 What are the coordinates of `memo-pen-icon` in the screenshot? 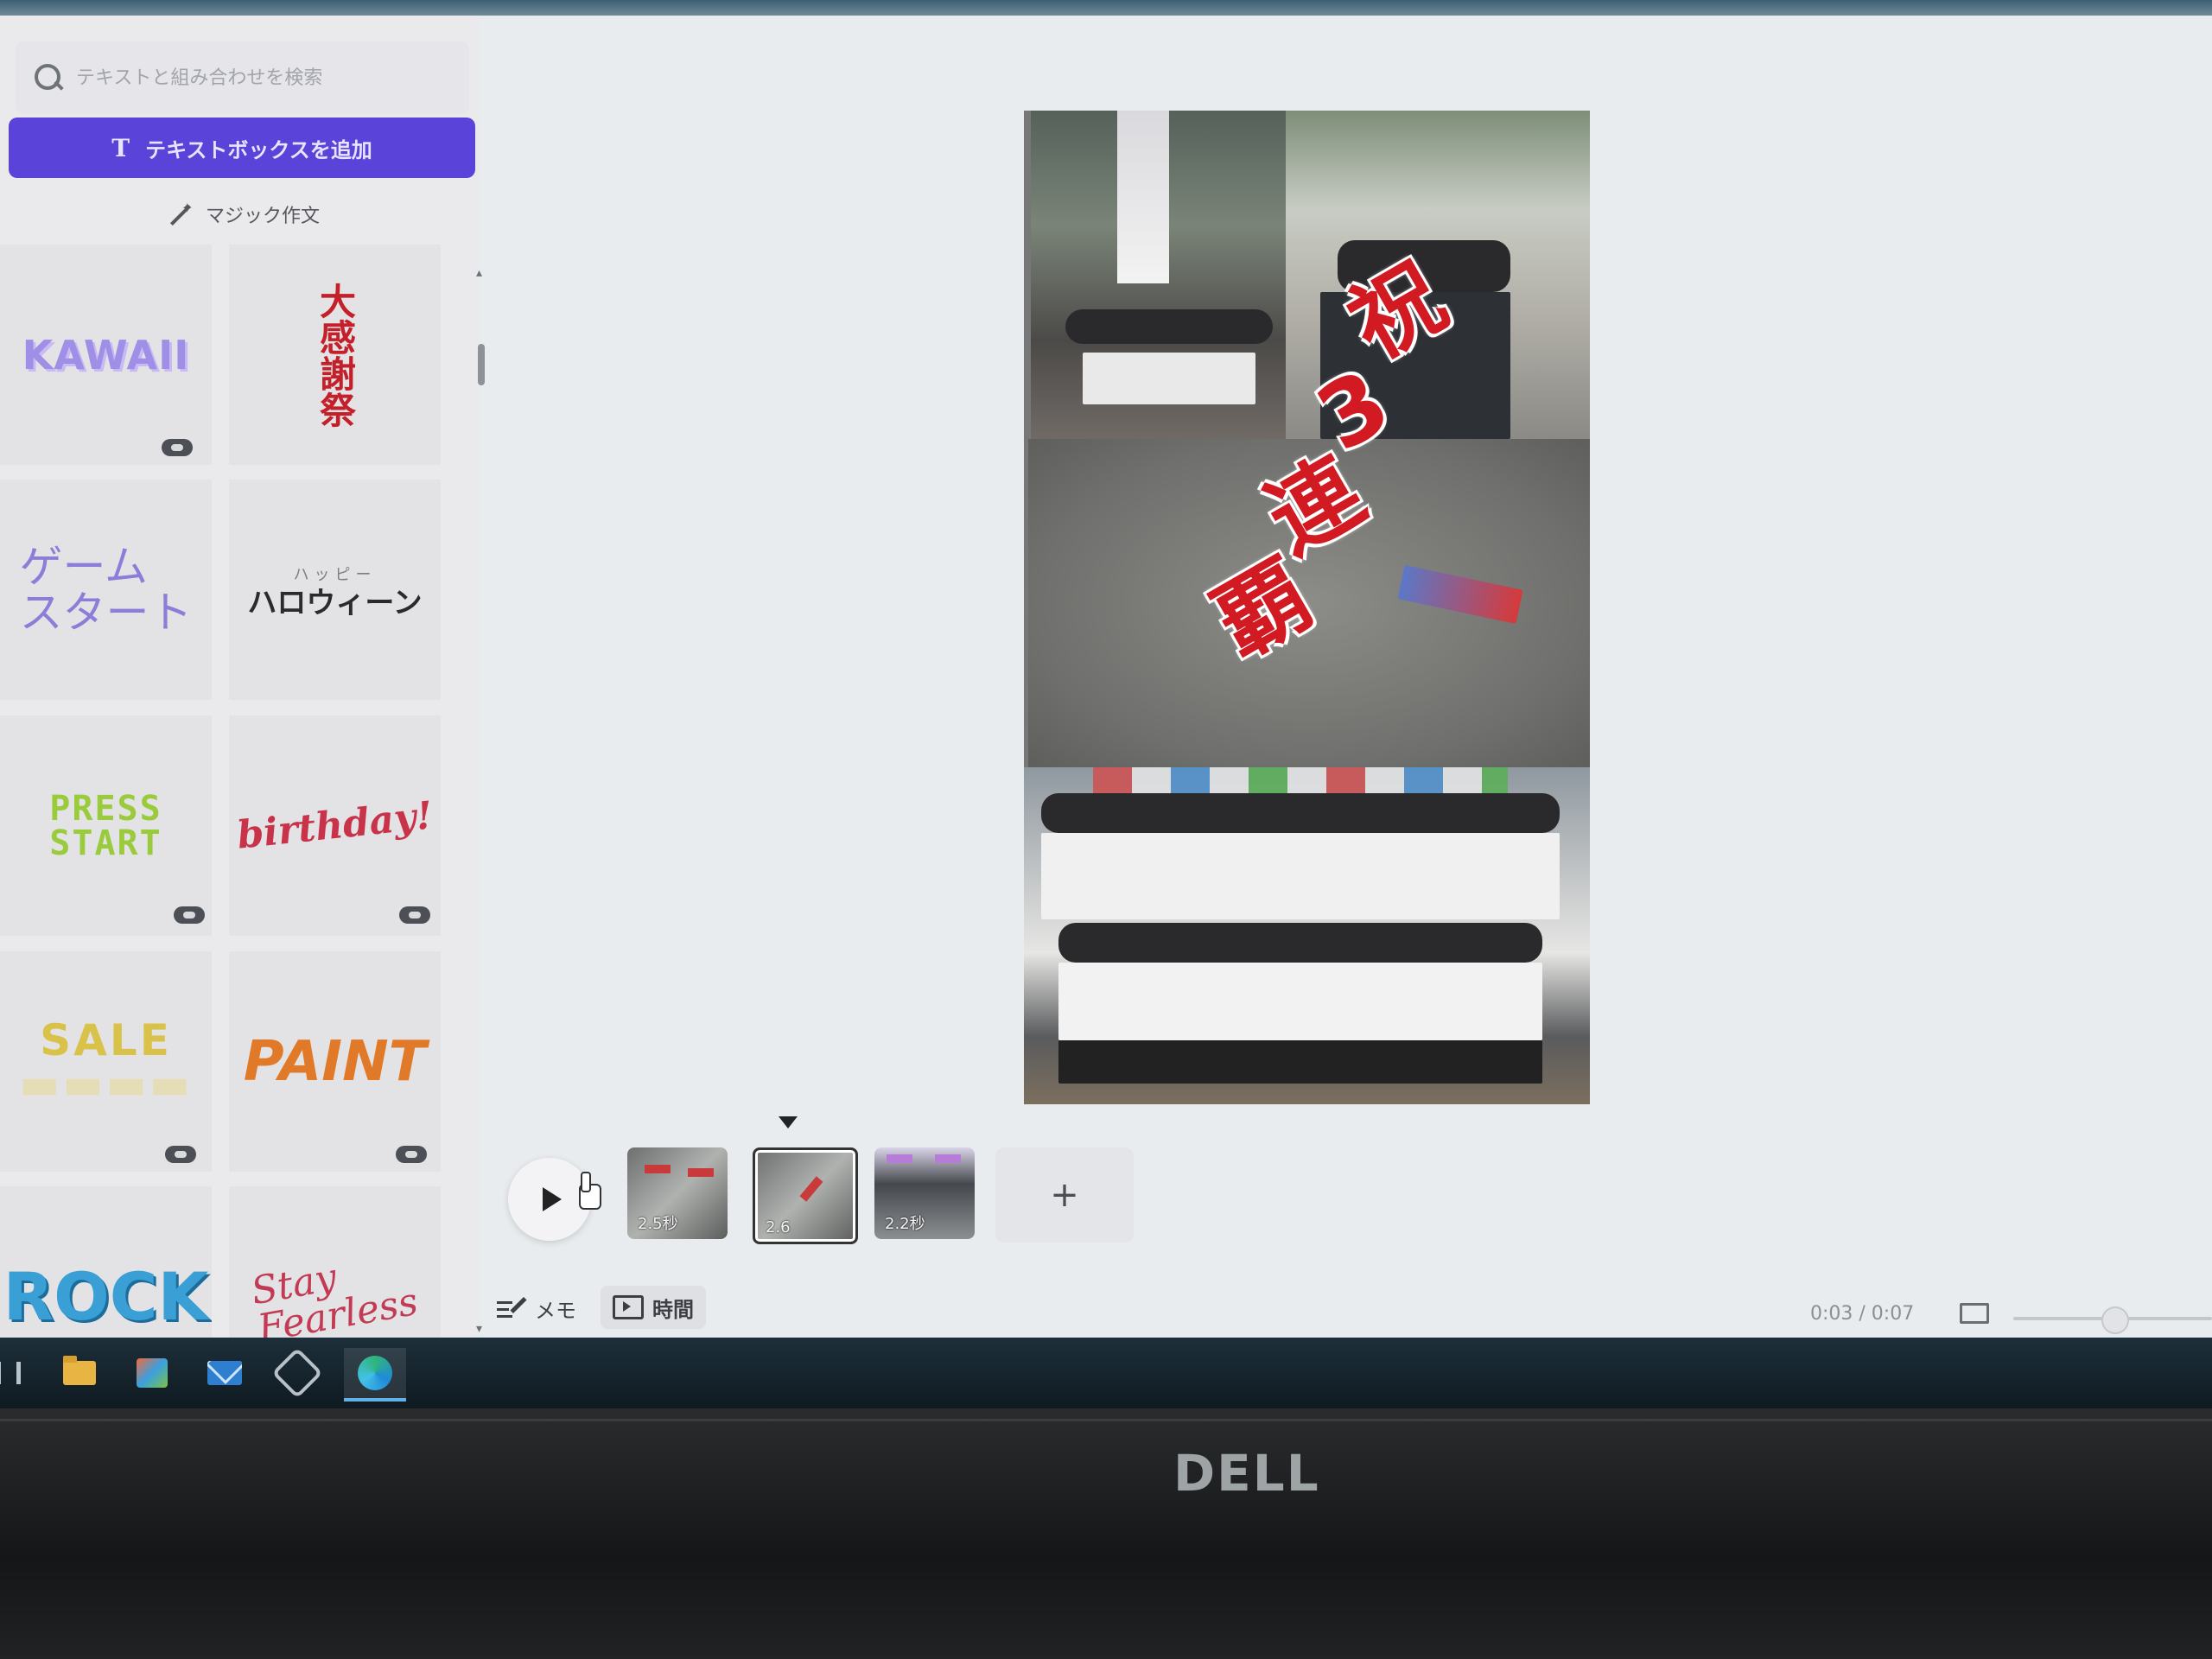 It's located at (512, 1308).